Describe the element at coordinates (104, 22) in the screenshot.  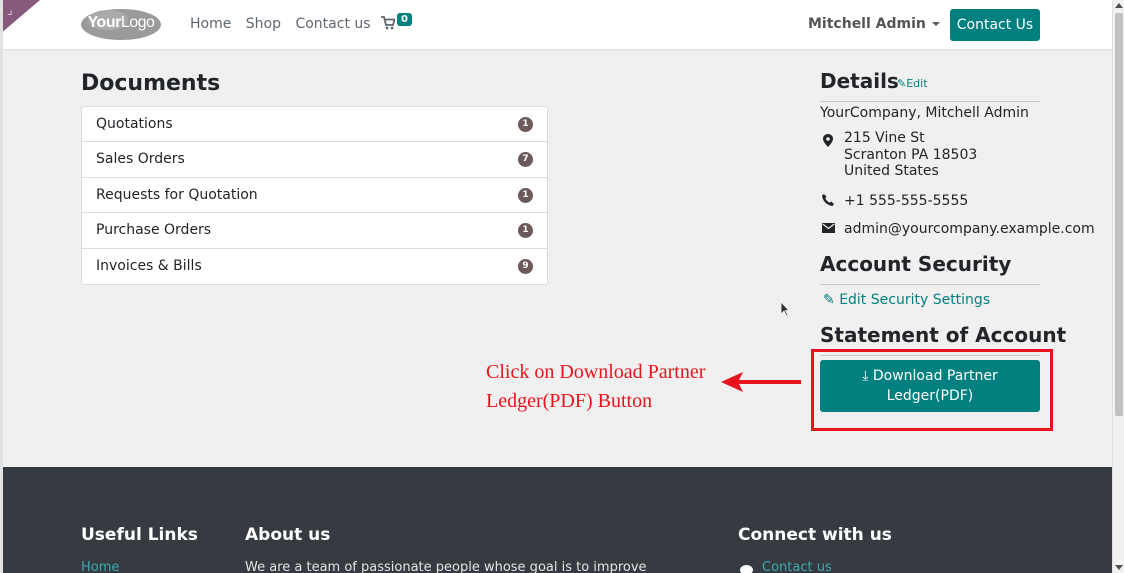
I see `logo-text-bold: Your` at that location.